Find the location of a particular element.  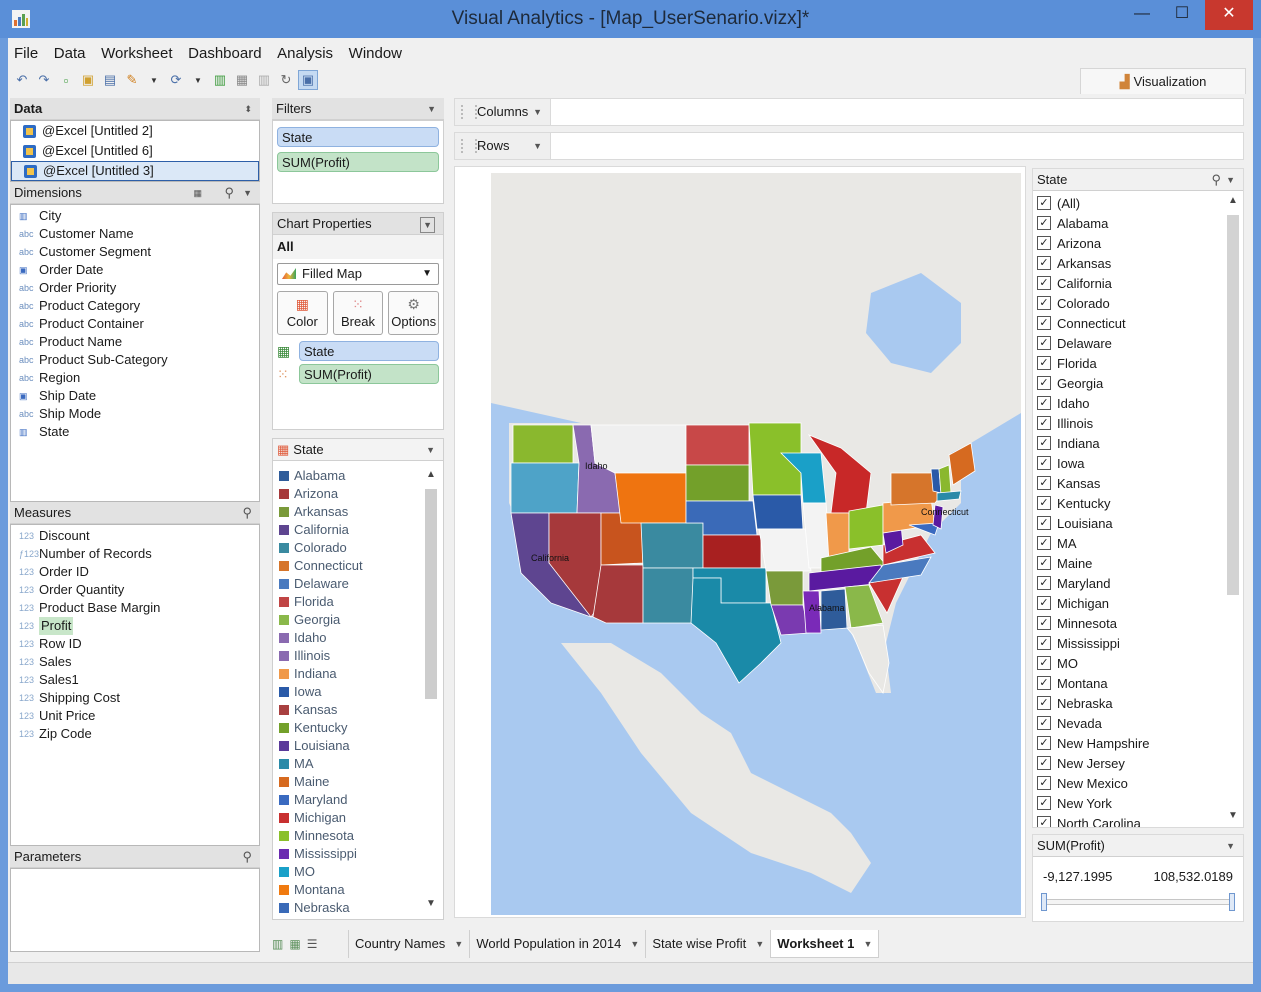

legend-item: Florida is located at coordinates (358, 602).